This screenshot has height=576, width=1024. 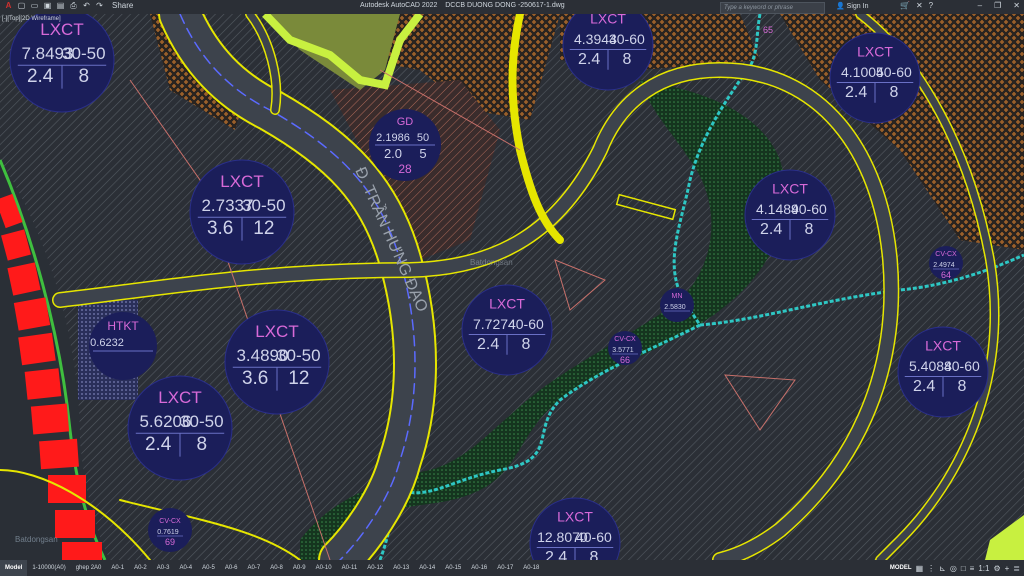 I want to click on lot-label: LXCT5.620630-502.4 8, so click(x=180, y=428).